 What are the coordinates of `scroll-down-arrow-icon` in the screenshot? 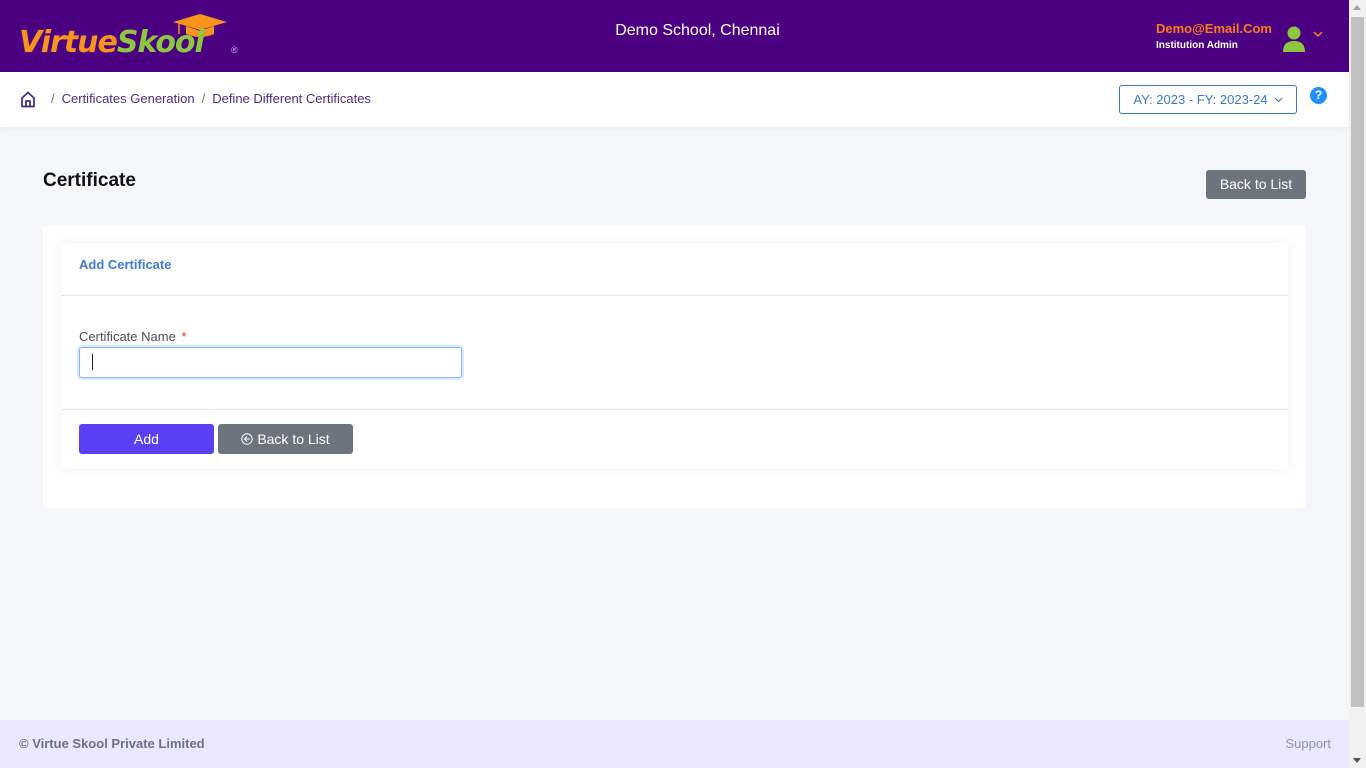 It's located at (1357, 760).